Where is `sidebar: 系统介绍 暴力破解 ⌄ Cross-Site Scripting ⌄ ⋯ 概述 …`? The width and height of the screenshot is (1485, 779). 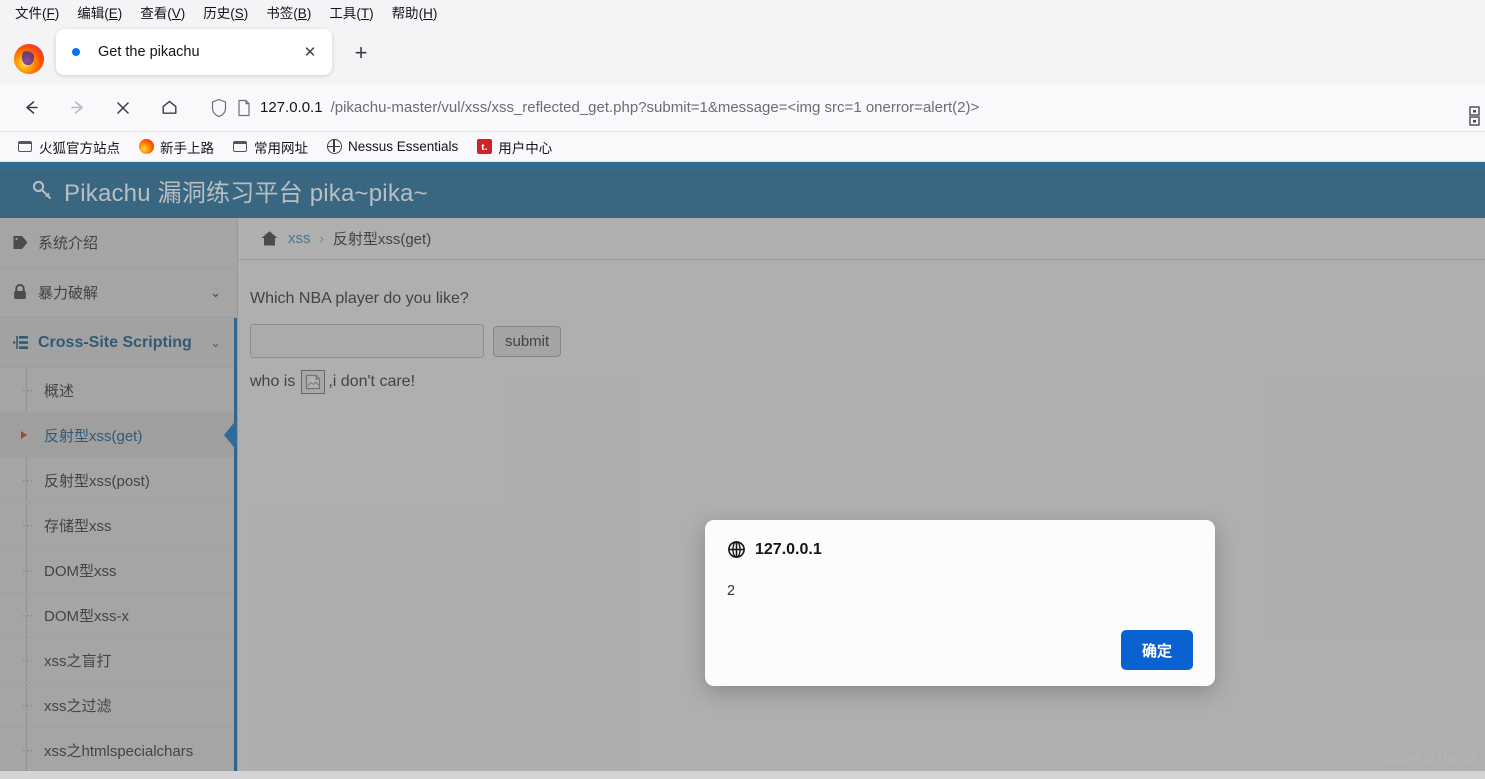
sidebar: 系统介绍 暴力破解 ⌄ Cross-Site Scripting ⌄ ⋯ 概述 … is located at coordinates (119, 494).